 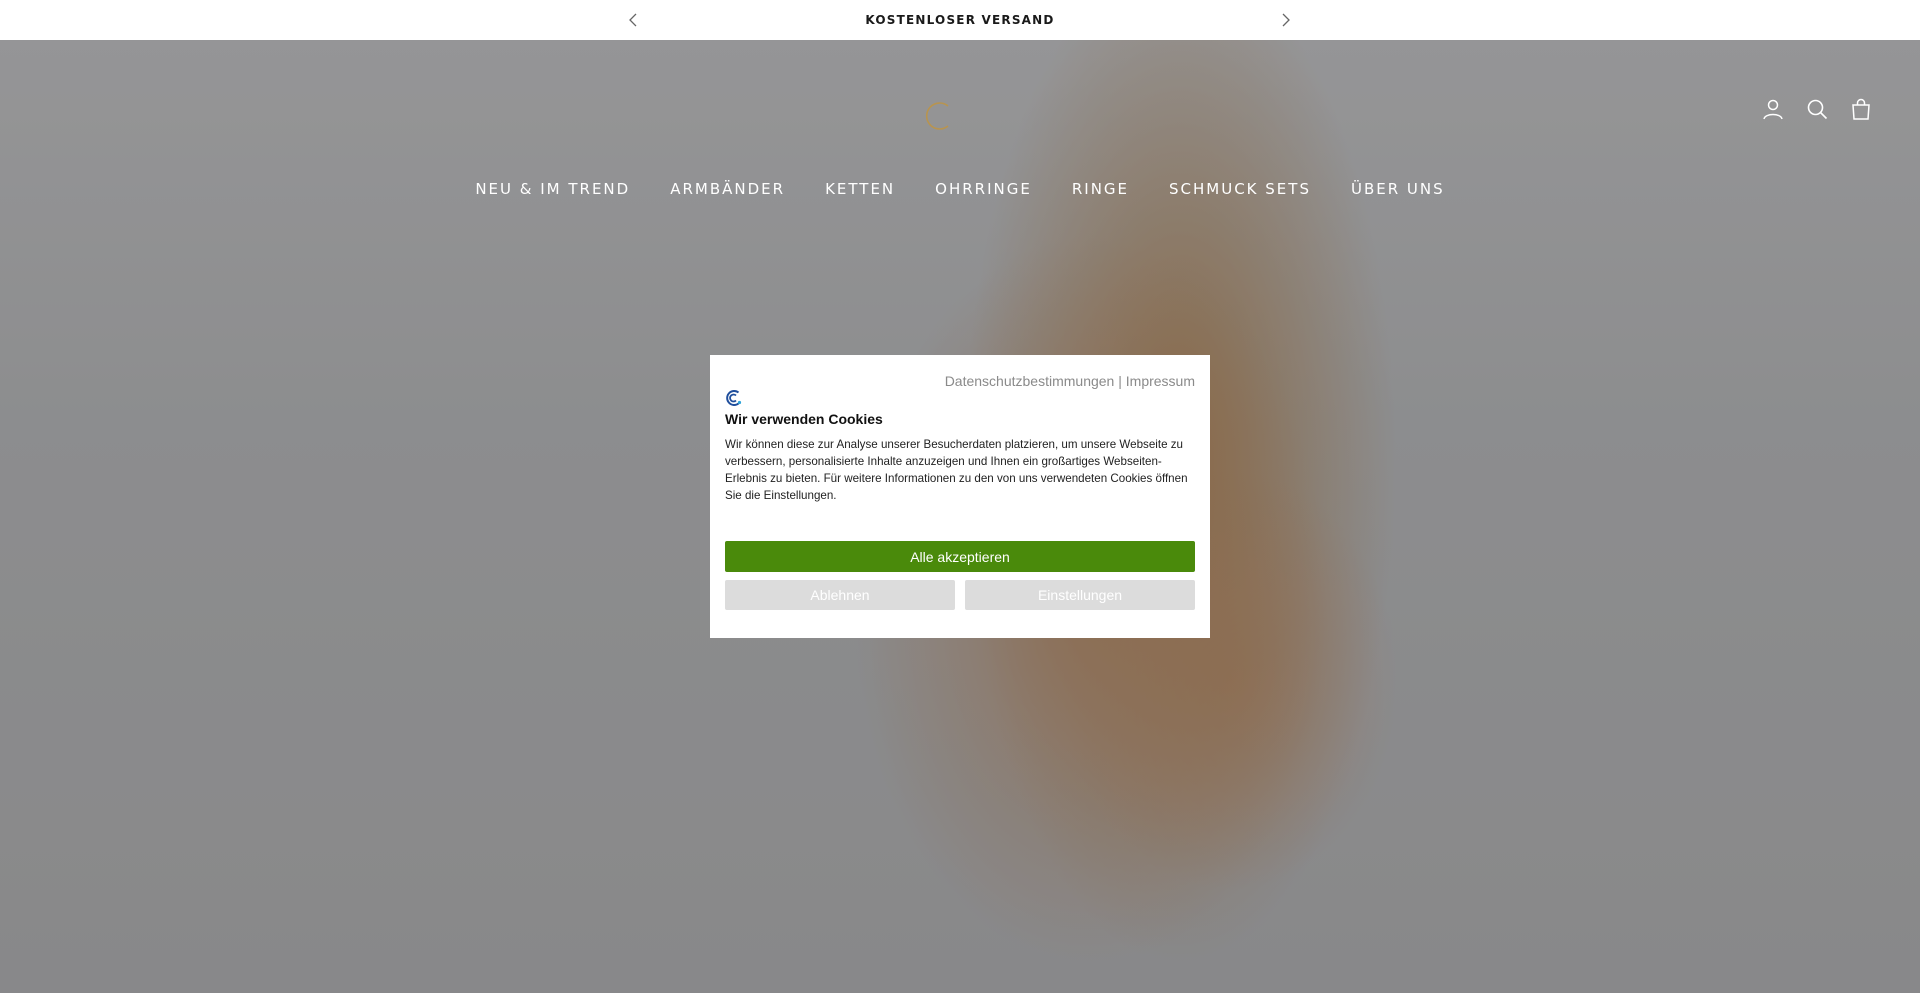 I want to click on cookie-legal-links: Datenschutzbestimmungen | Impressum, so click(x=1070, y=381).